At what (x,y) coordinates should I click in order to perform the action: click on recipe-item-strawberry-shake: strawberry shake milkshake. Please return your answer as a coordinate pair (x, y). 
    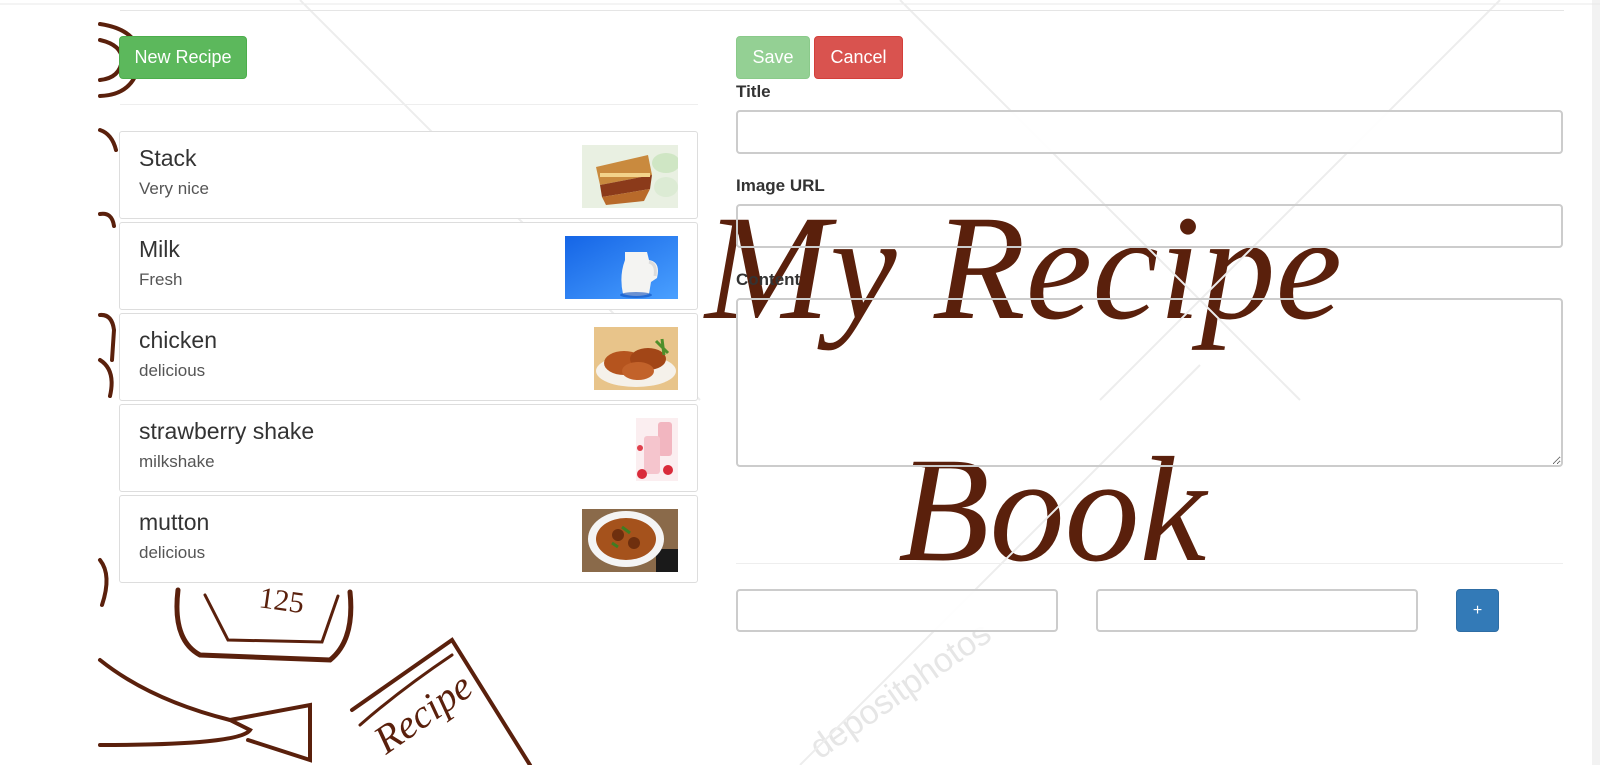
    Looking at the image, I should click on (408, 448).